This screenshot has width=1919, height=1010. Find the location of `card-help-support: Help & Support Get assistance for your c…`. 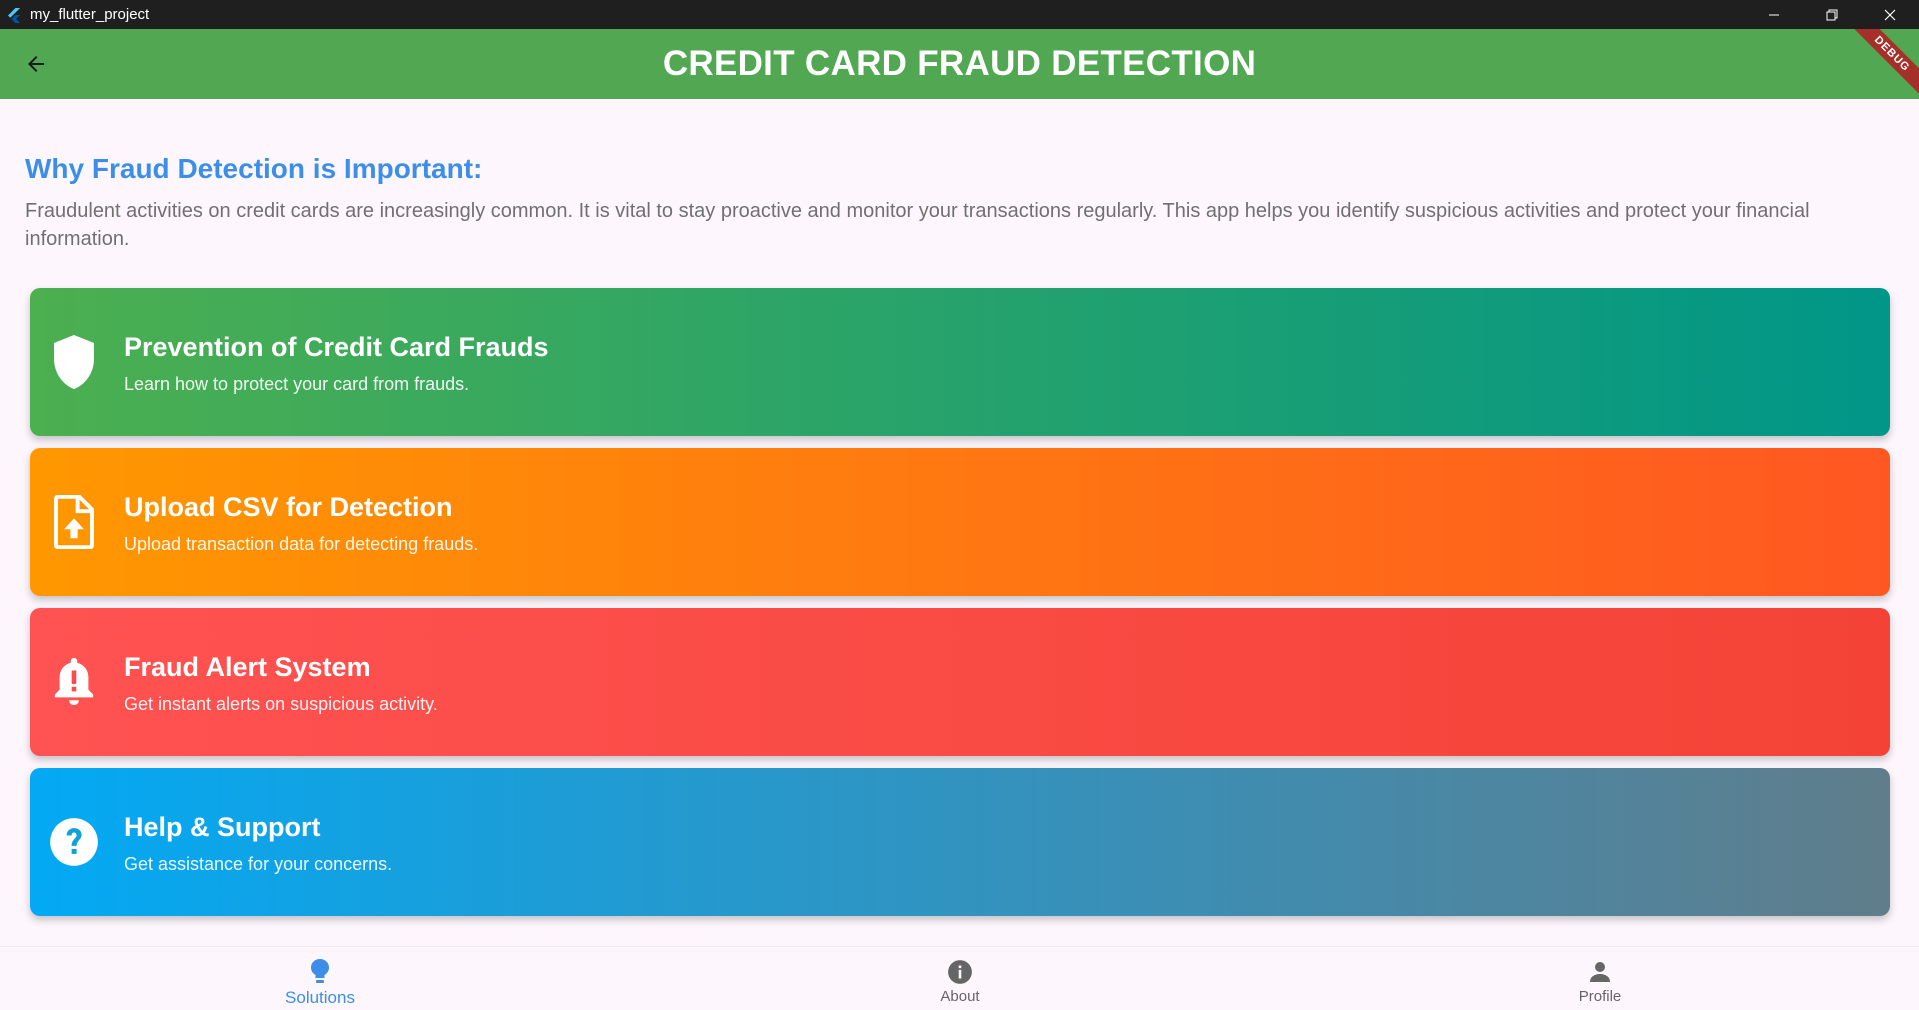

card-help-support: Help & Support Get assistance for your c… is located at coordinates (960, 842).